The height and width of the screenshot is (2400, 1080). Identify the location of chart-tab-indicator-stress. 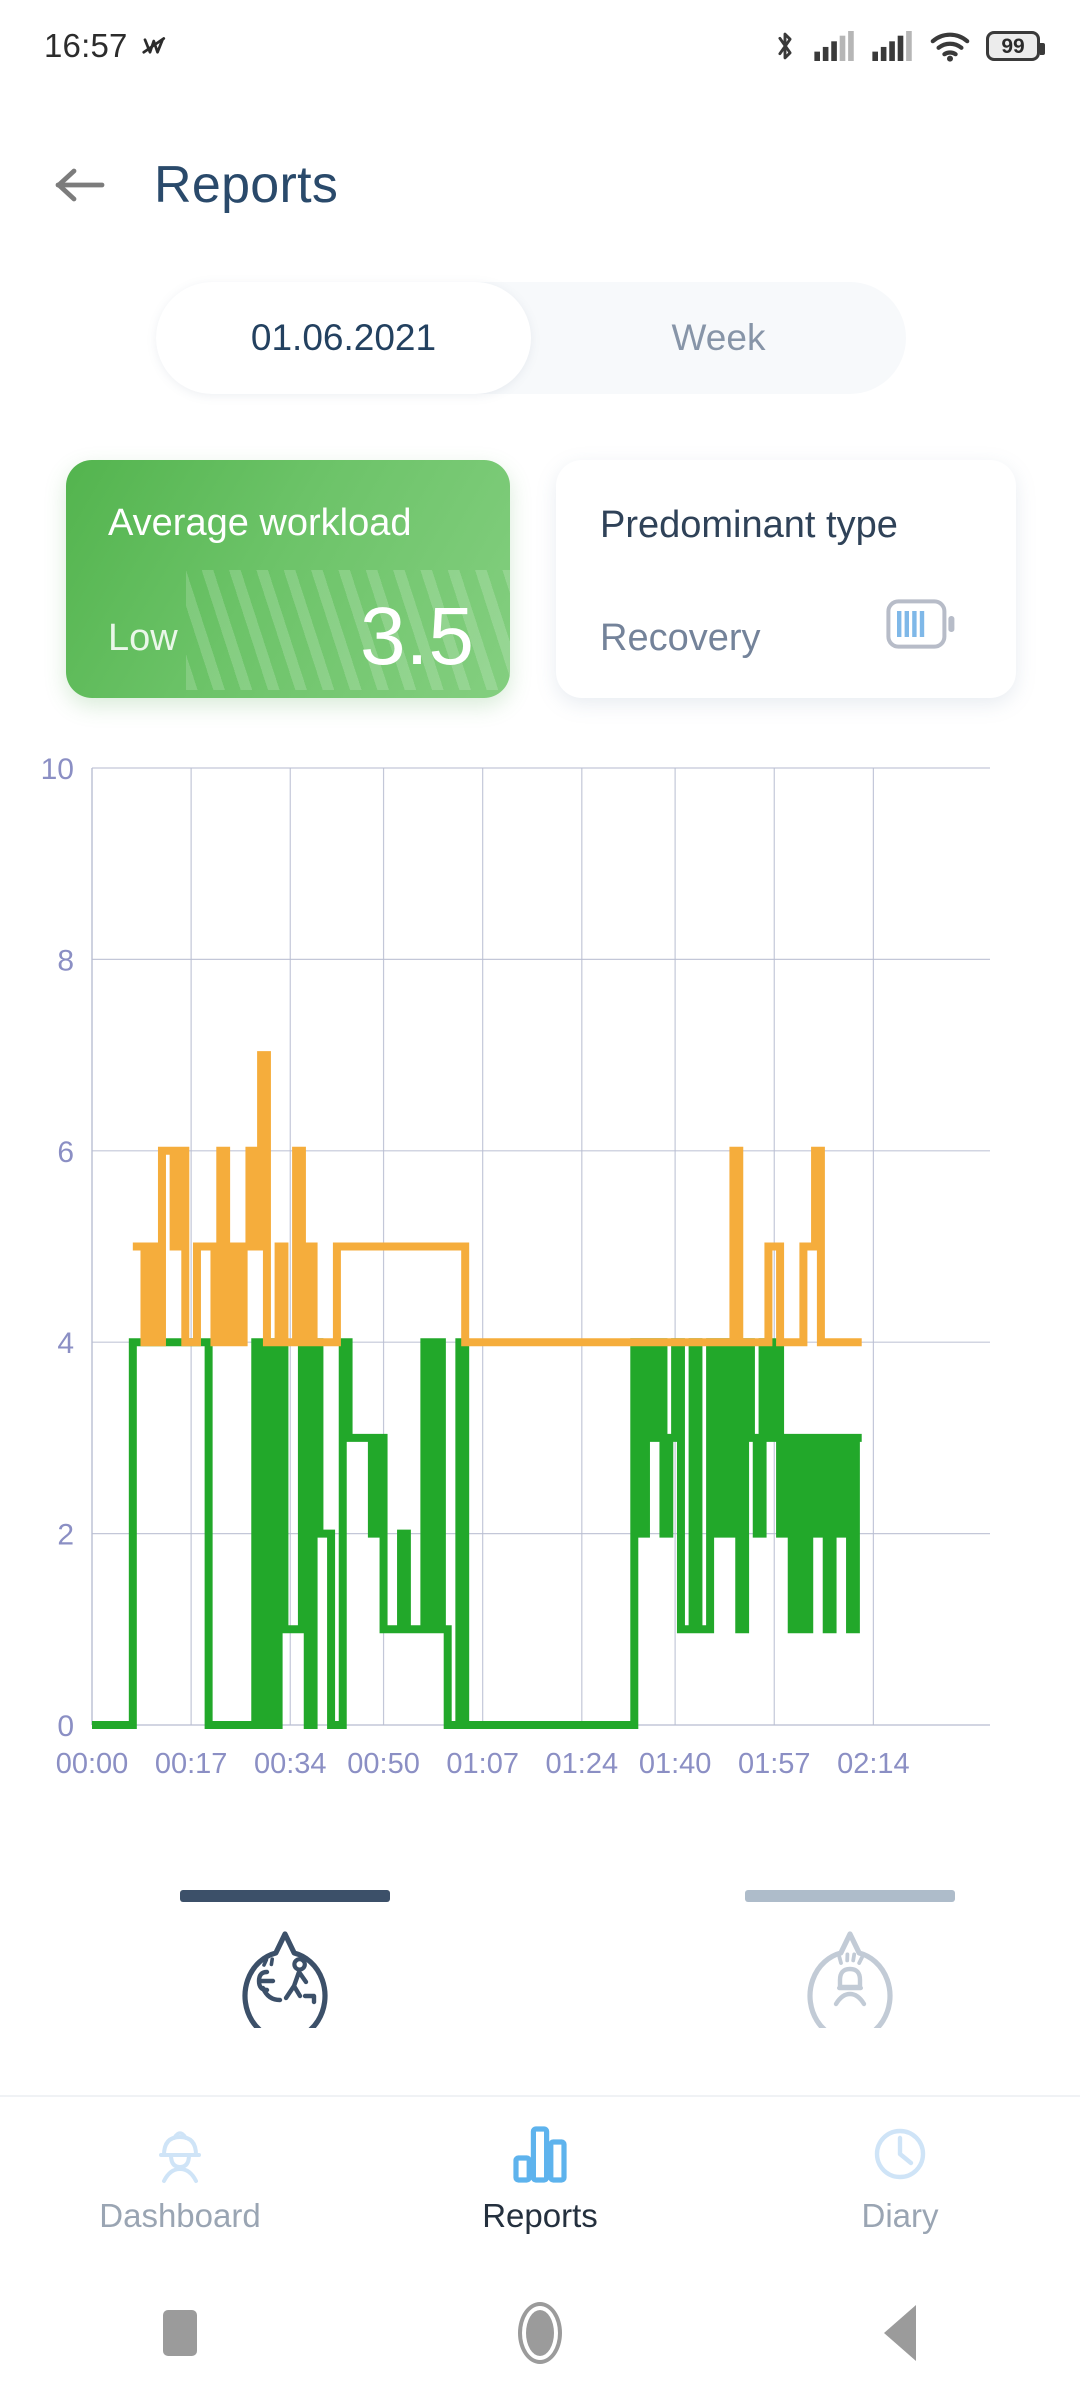
(850, 1896).